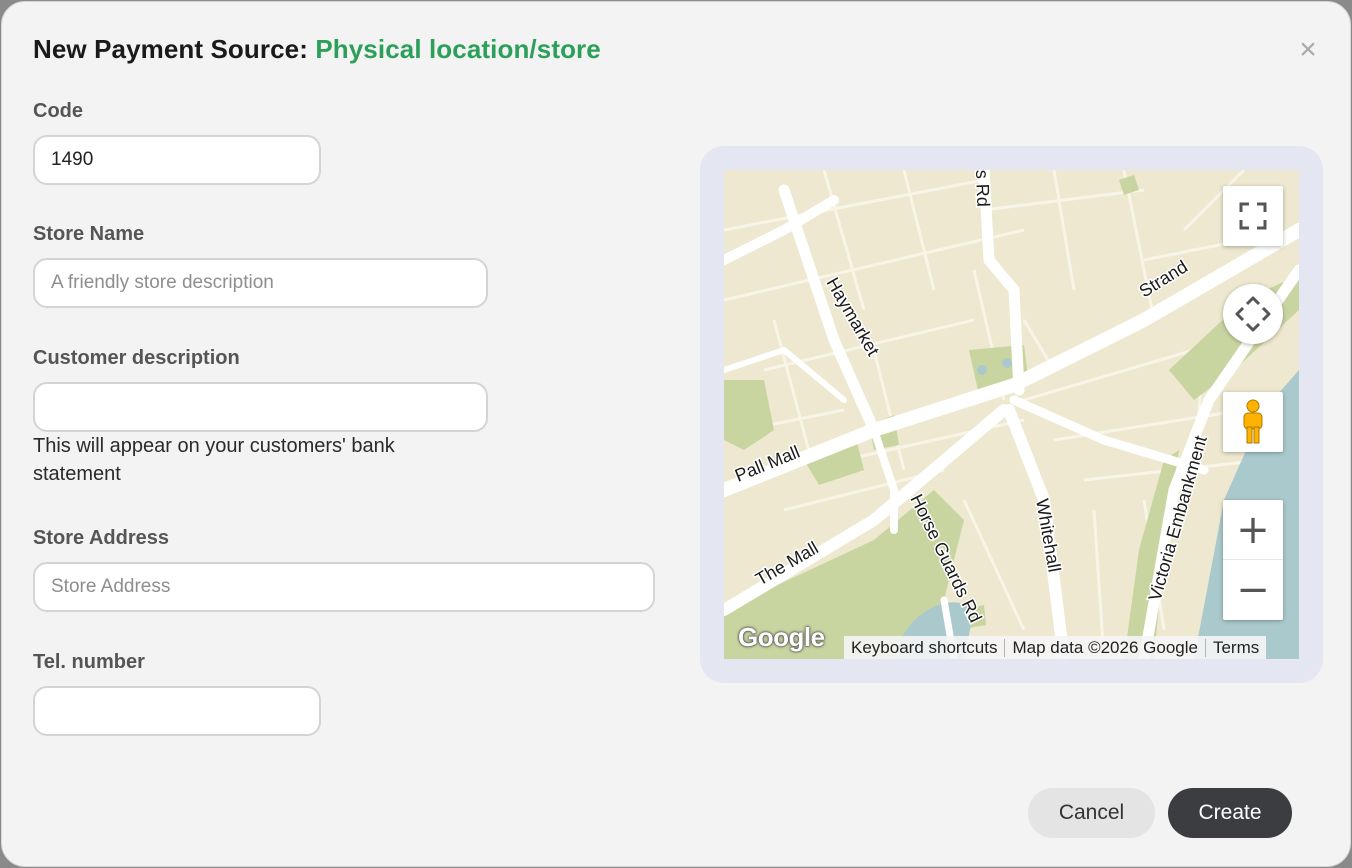  Describe the element at coordinates (177, 711) in the screenshot. I see `tel-number-input` at that location.